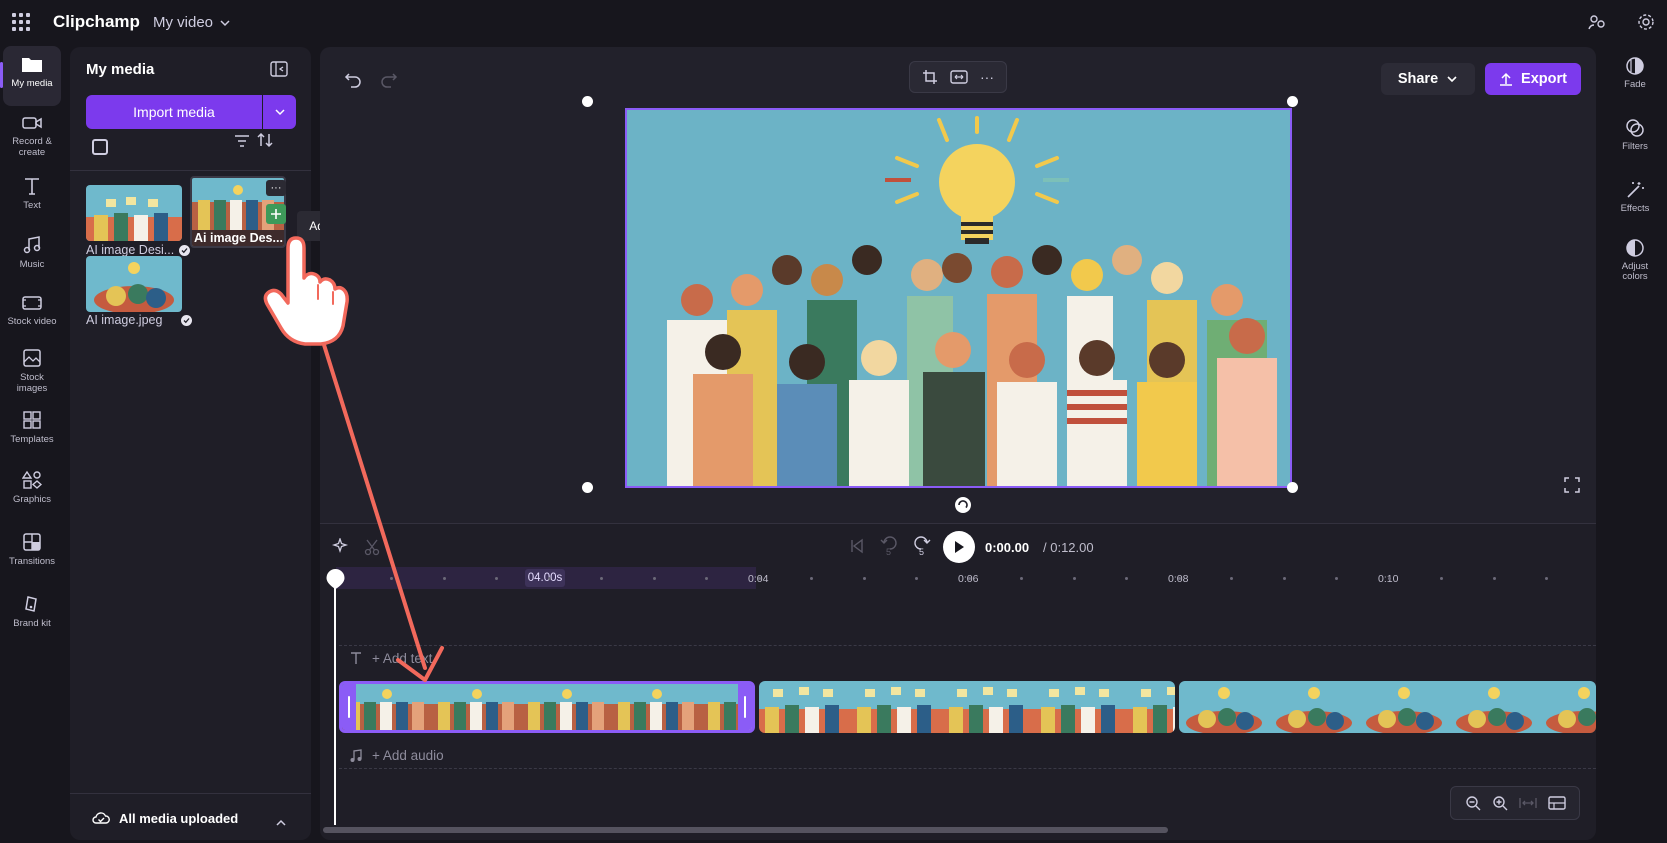 This screenshot has width=1667, height=843. Describe the element at coordinates (32, 554) in the screenshot. I see `rail-item-transitions: Transitions` at that location.